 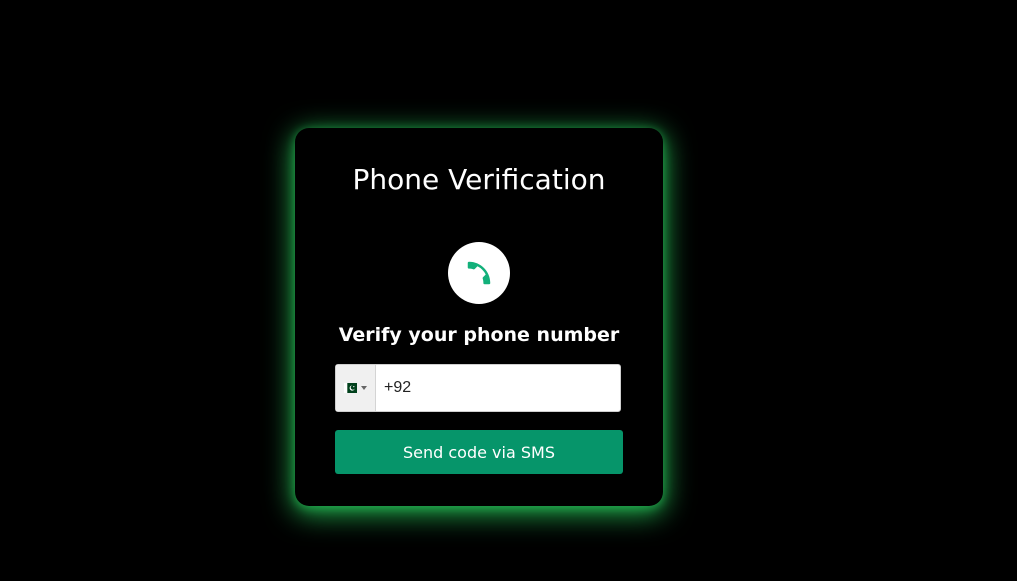 I want to click on phone-badge, so click(x=479, y=273).